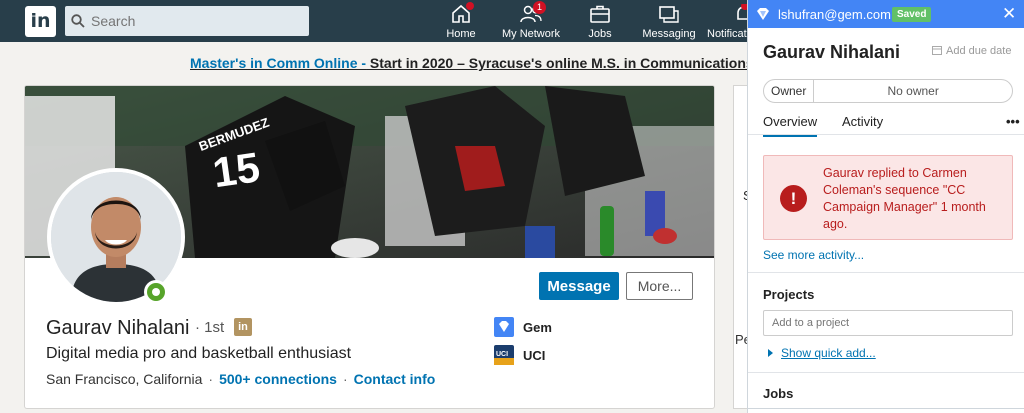  I want to click on profile-location: San Francisco, California, so click(124, 379).